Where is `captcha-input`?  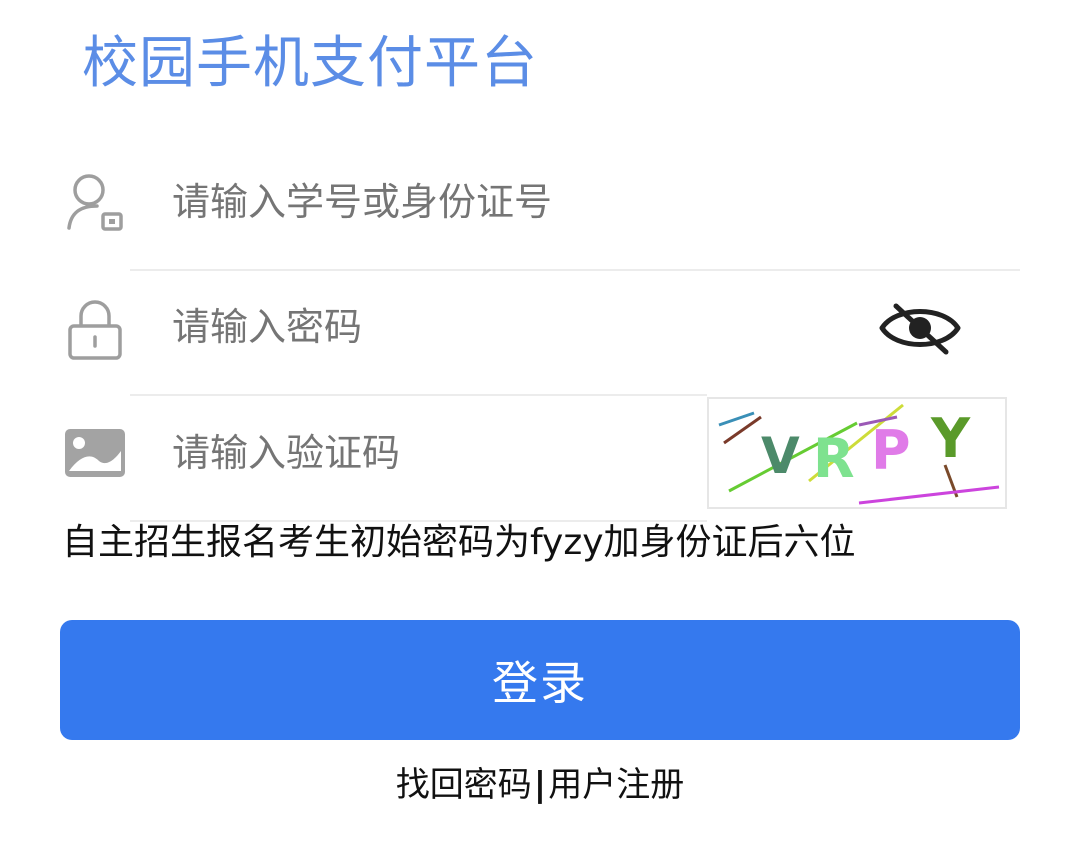 captcha-input is located at coordinates (432, 453).